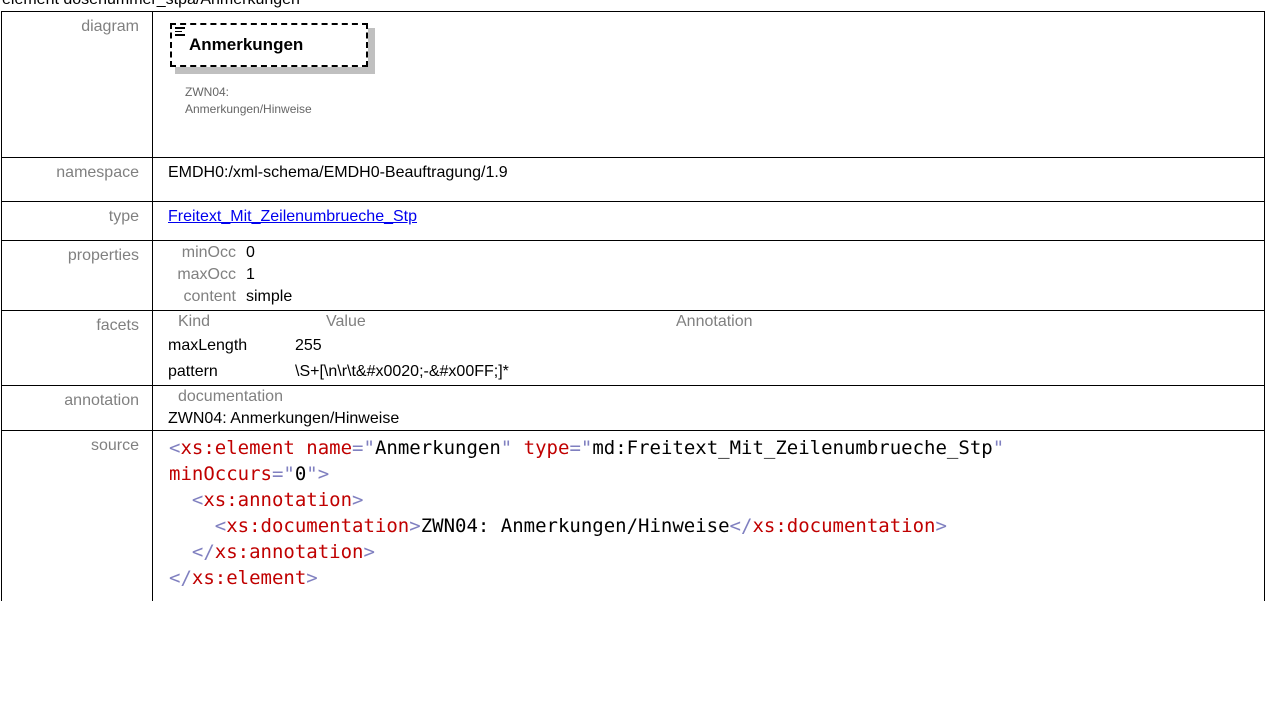 The width and height of the screenshot is (1281, 705). What do you see at coordinates (193, 371) in the screenshot?
I see `facet-kind: pattern` at bounding box center [193, 371].